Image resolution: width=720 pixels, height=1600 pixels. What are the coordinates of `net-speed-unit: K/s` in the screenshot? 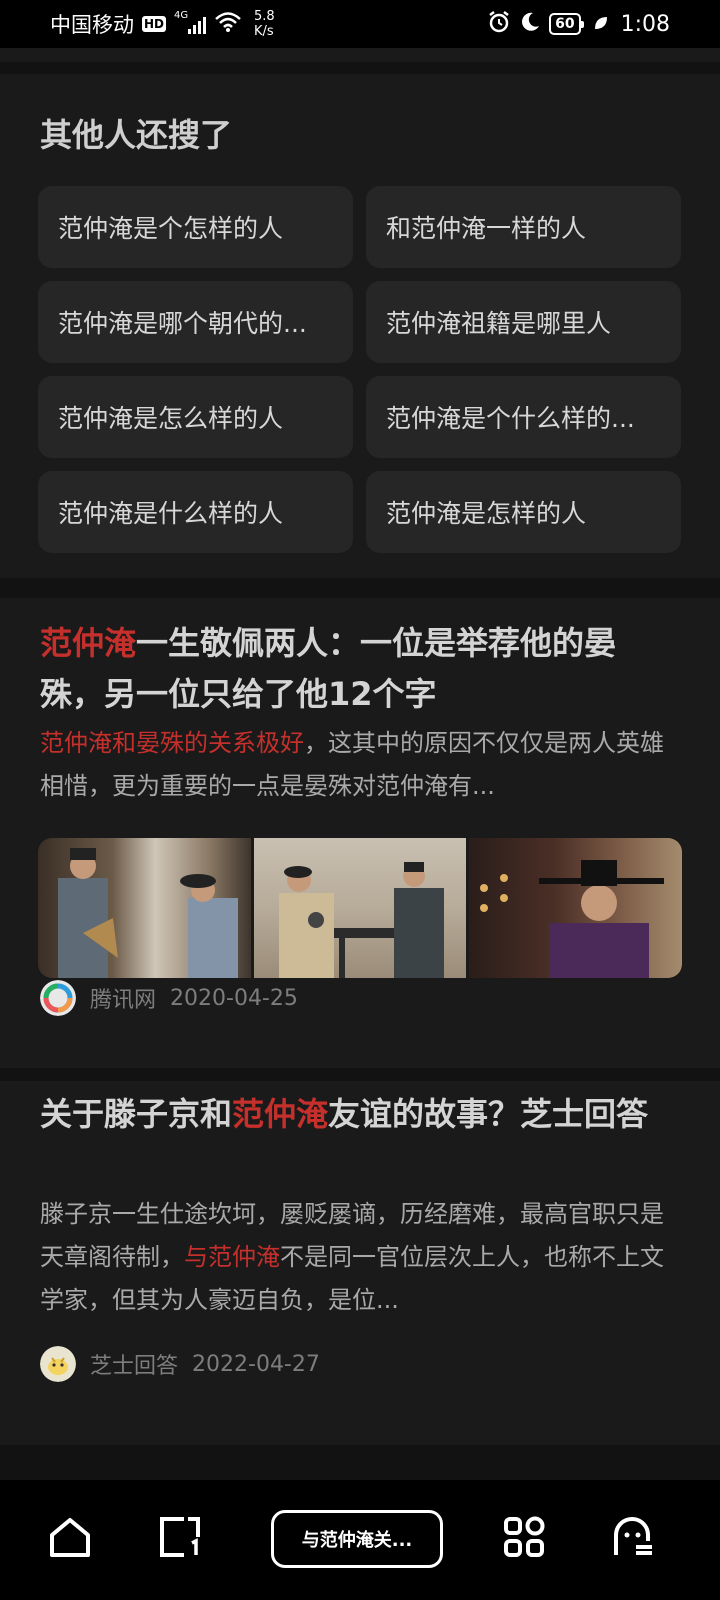 It's located at (264, 31).